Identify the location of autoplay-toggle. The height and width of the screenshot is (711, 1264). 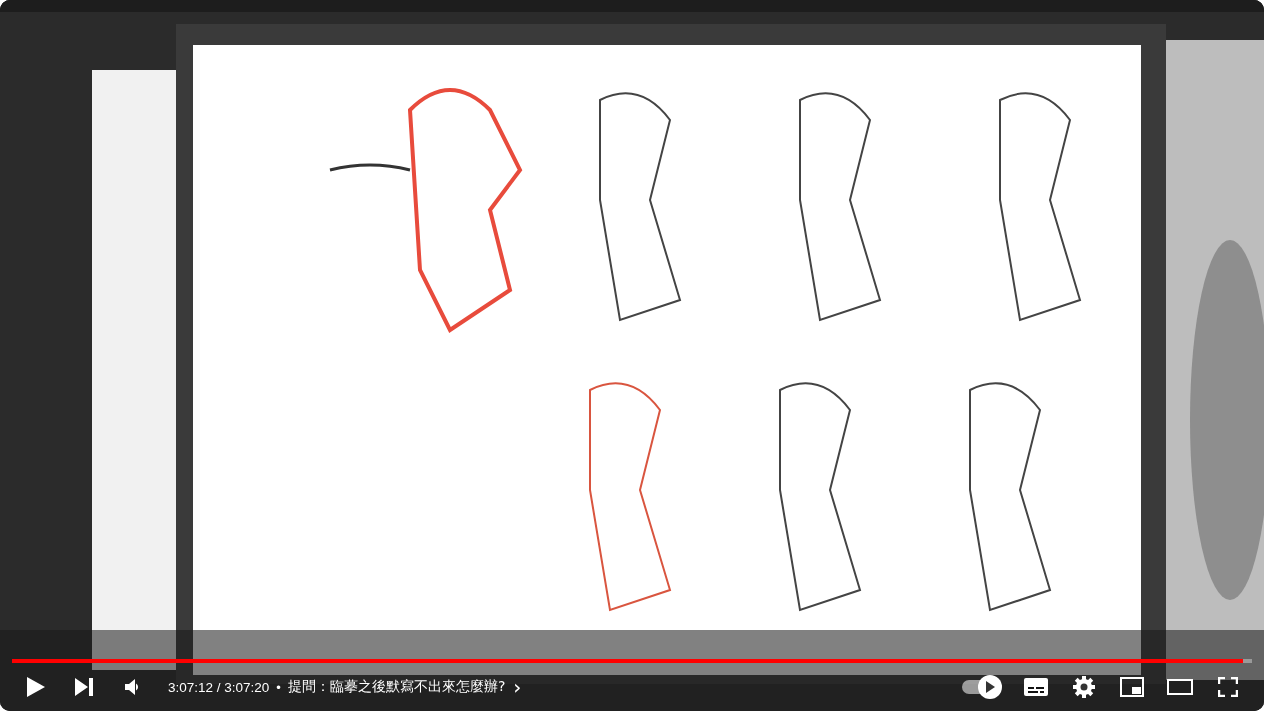
(981, 687).